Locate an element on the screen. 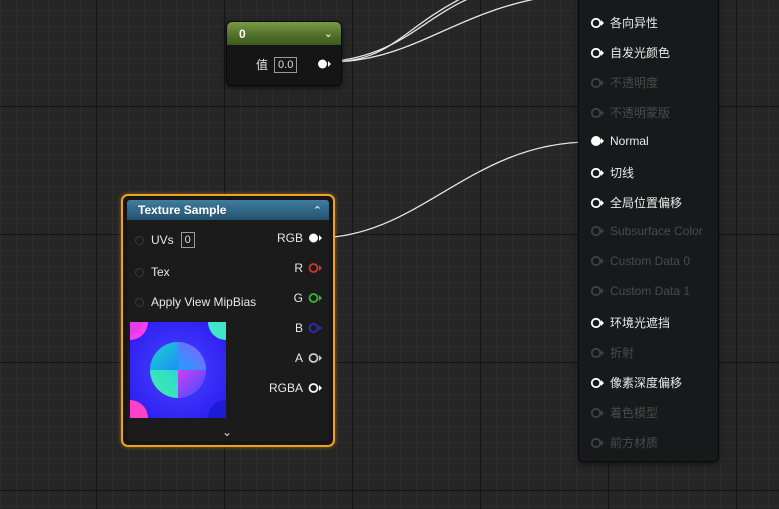 This screenshot has height=509, width=779. material-pin-label: 全局位置偏移 is located at coordinates (646, 203).